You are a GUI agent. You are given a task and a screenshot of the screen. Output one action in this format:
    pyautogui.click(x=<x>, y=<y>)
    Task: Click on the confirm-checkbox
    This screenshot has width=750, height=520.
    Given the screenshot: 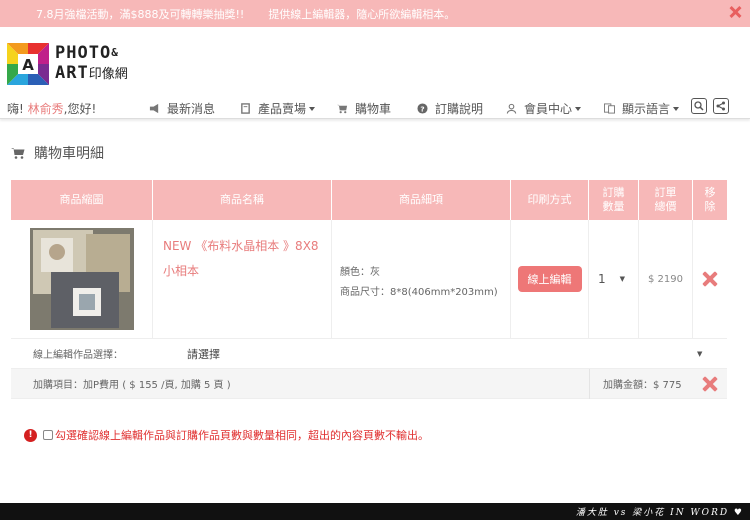 What is the action you would take?
    pyautogui.click(x=48, y=435)
    